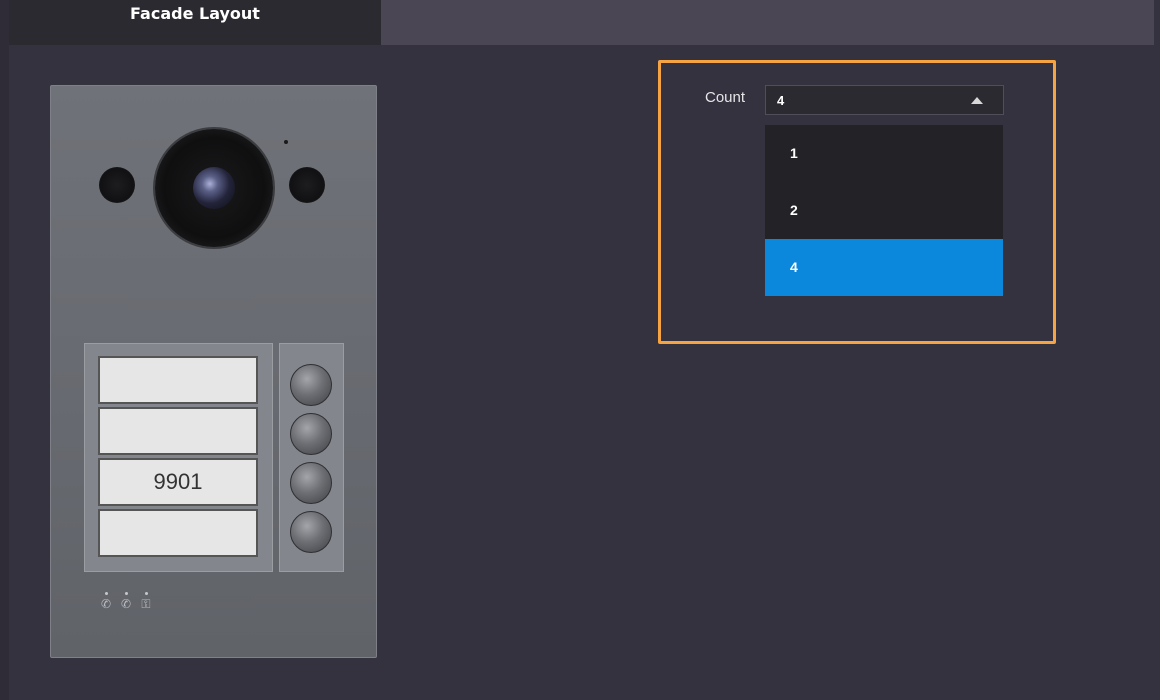 The height and width of the screenshot is (700, 1160). Describe the element at coordinates (117, 185) in the screenshot. I see `left-sensor-icon` at that location.